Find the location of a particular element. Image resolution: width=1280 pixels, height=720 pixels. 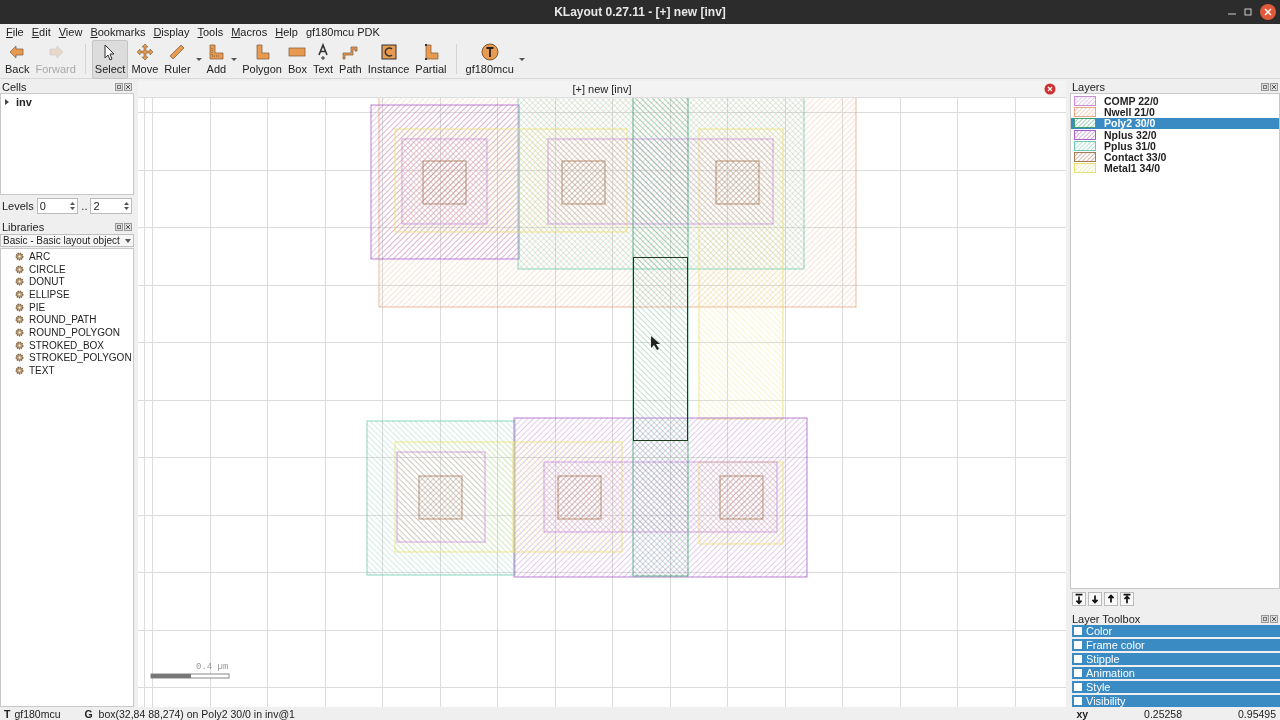

layer-row: Nplus 32/0 is located at coordinates (1175, 134).